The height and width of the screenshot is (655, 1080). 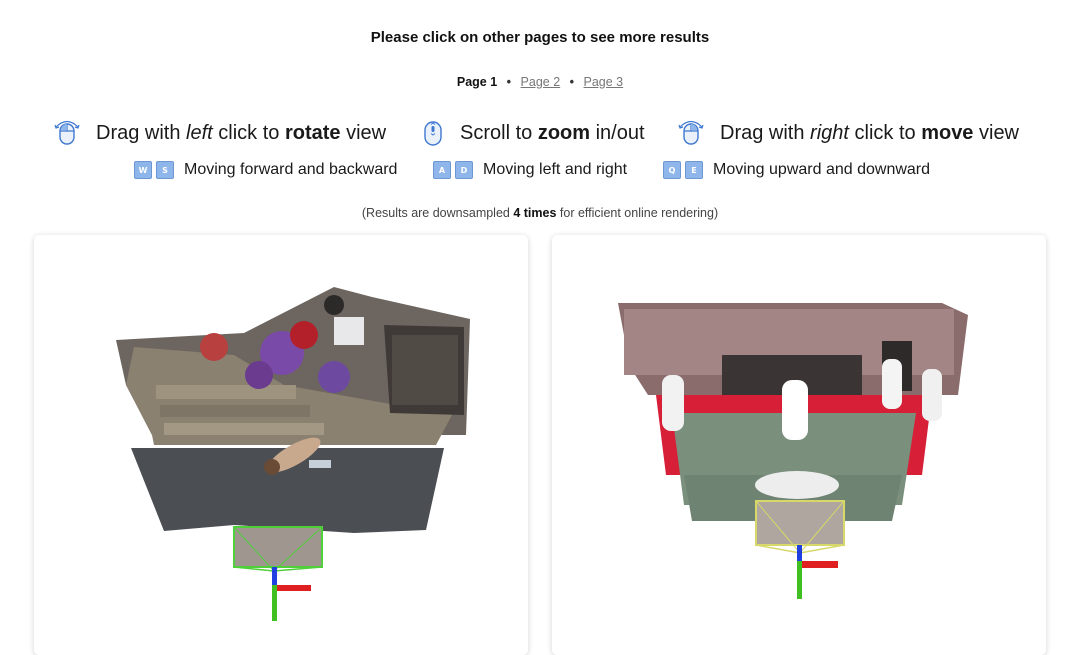 What do you see at coordinates (892, 384) in the screenshot?
I see `spectator-right` at bounding box center [892, 384].